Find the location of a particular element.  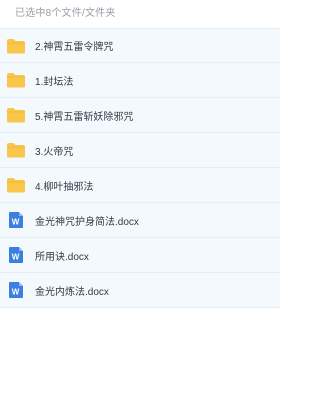

file-name: 3.火帝咒 is located at coordinates (54, 152).